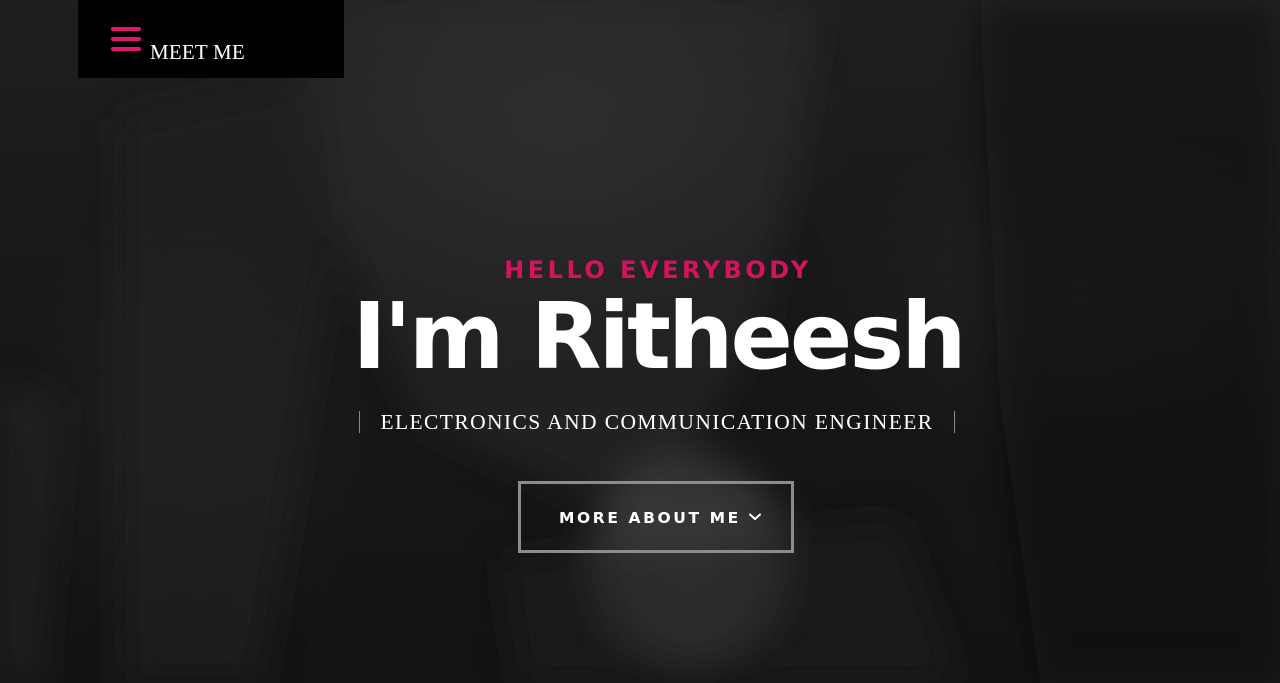  I want to click on hamburger-menu-icon, so click(126, 39).